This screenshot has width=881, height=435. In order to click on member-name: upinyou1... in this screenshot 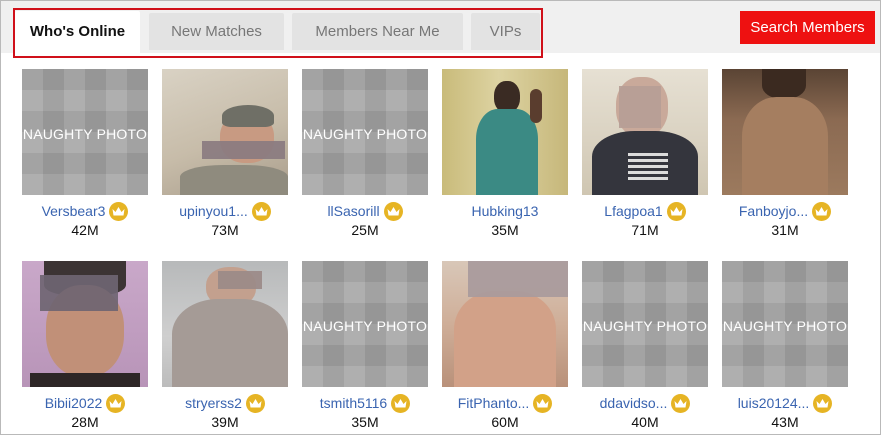, I will do `click(213, 211)`.